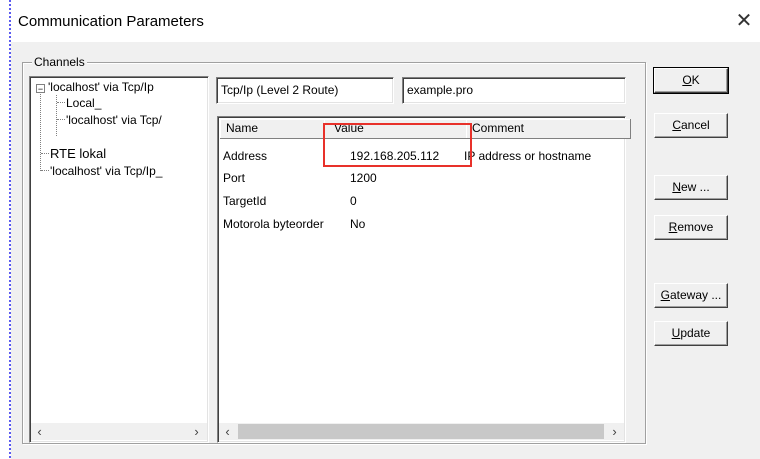 This screenshot has width=760, height=459. I want to click on remove-button: Remove, so click(691, 227).